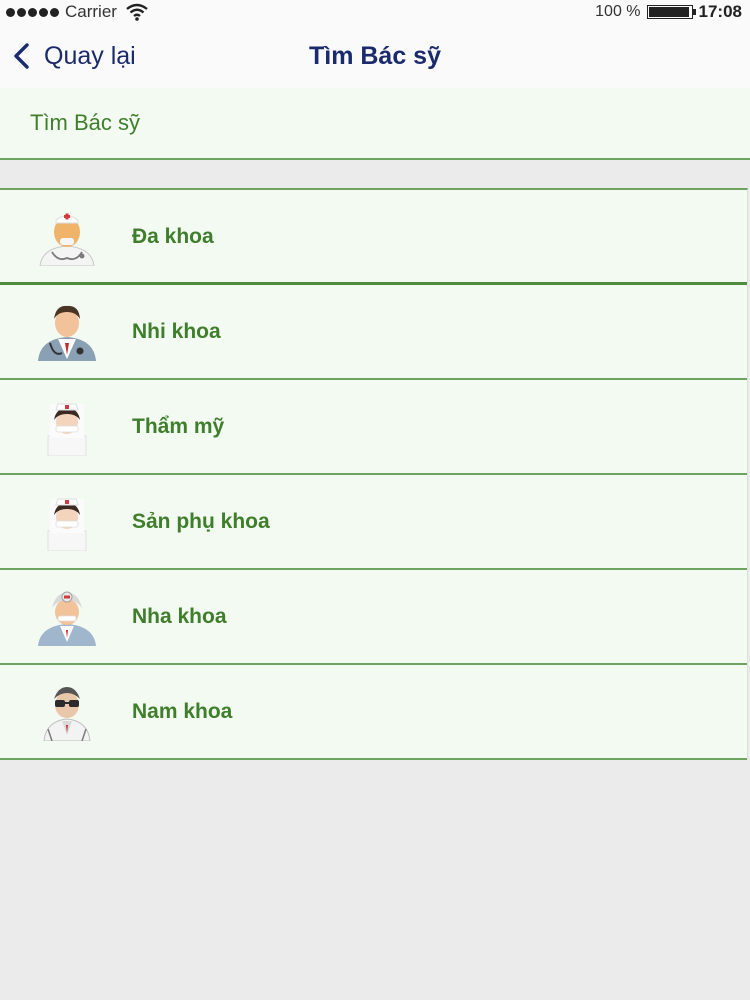 The height and width of the screenshot is (1000, 750). Describe the element at coordinates (32, 12) in the screenshot. I see `signal-strength-icon` at that location.